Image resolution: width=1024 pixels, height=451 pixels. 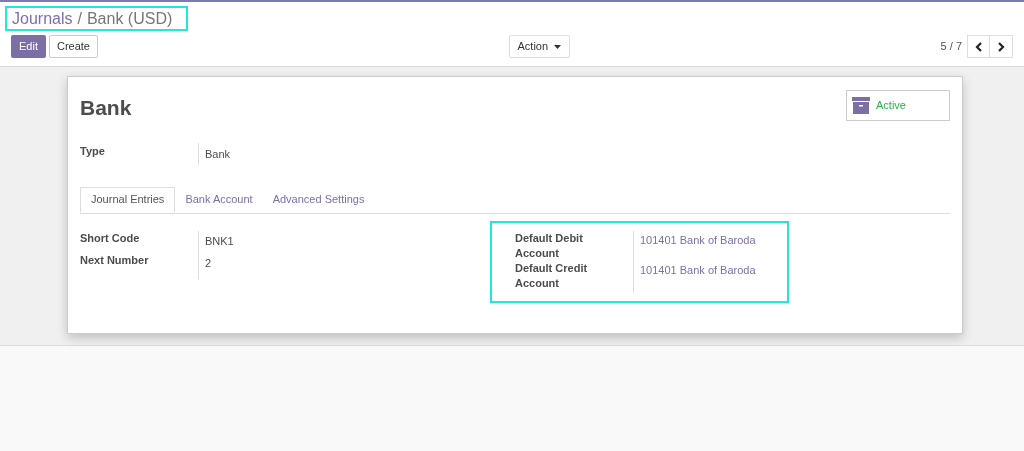 I want to click on previous-button, so click(x=978, y=46).